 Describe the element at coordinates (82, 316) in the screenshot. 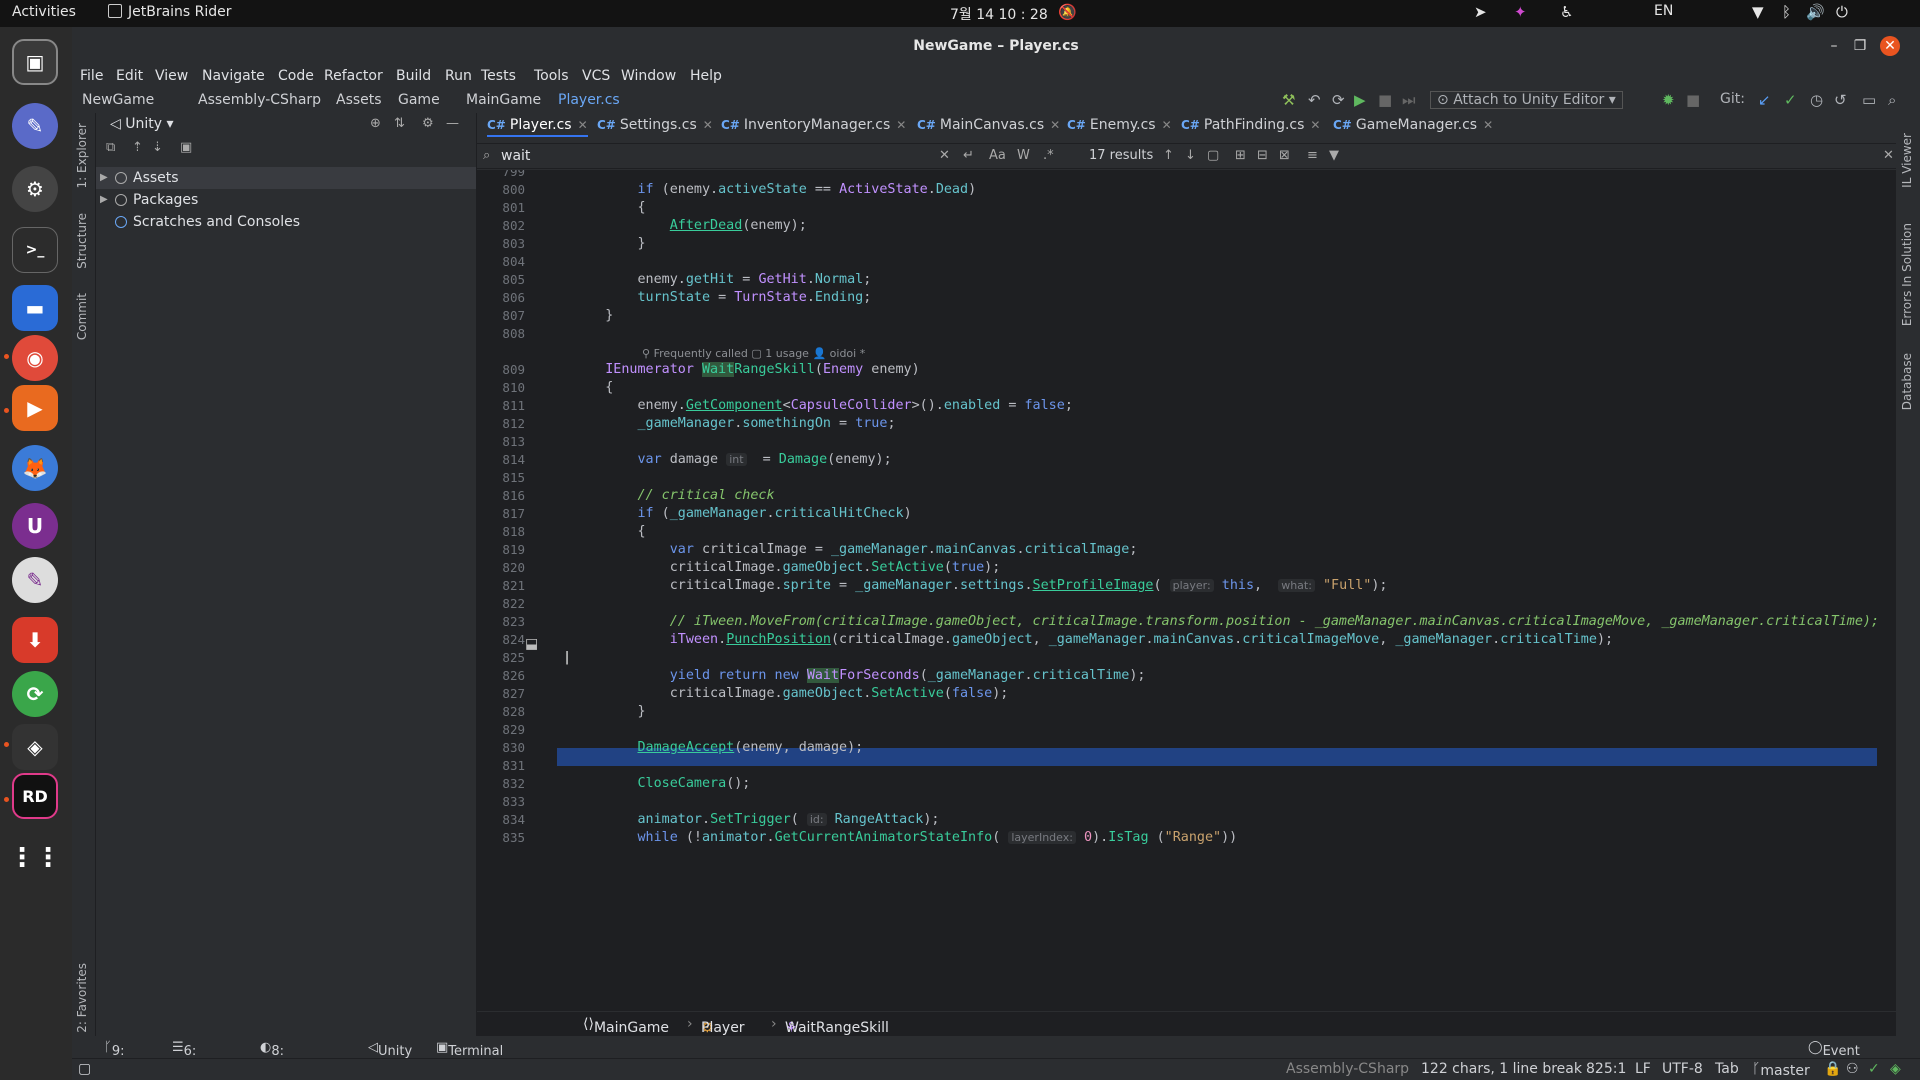

I see `commit-tool-button: Commit` at that location.